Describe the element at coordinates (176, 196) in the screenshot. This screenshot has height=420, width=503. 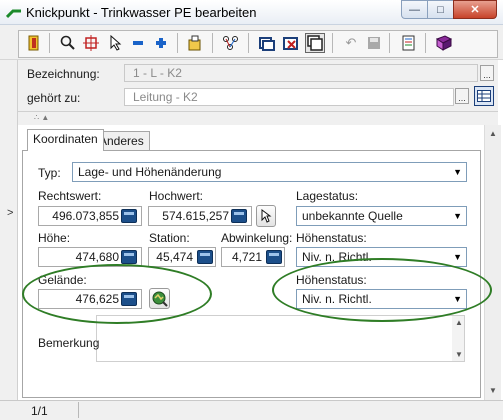
I see `hochwert-label: Hochwert:` at that location.